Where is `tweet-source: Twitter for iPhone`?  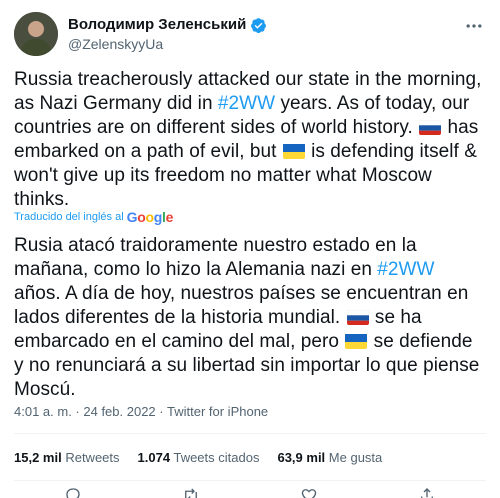
tweet-source: Twitter for iPhone is located at coordinates (217, 411).